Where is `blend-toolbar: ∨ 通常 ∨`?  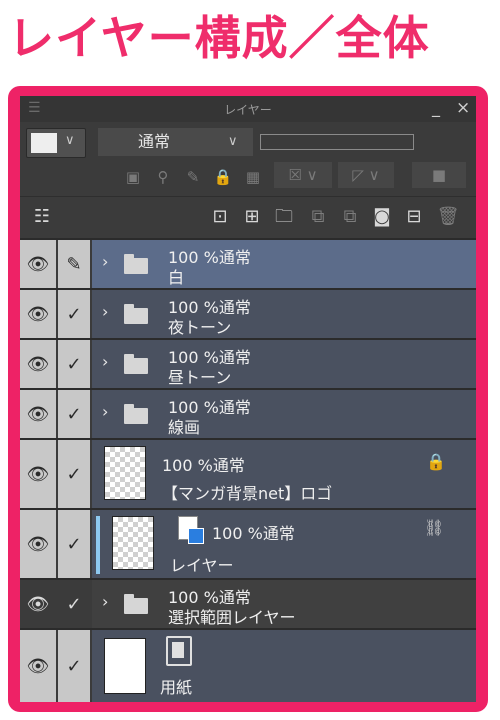
blend-toolbar: ∨ 通常 ∨ is located at coordinates (248, 140).